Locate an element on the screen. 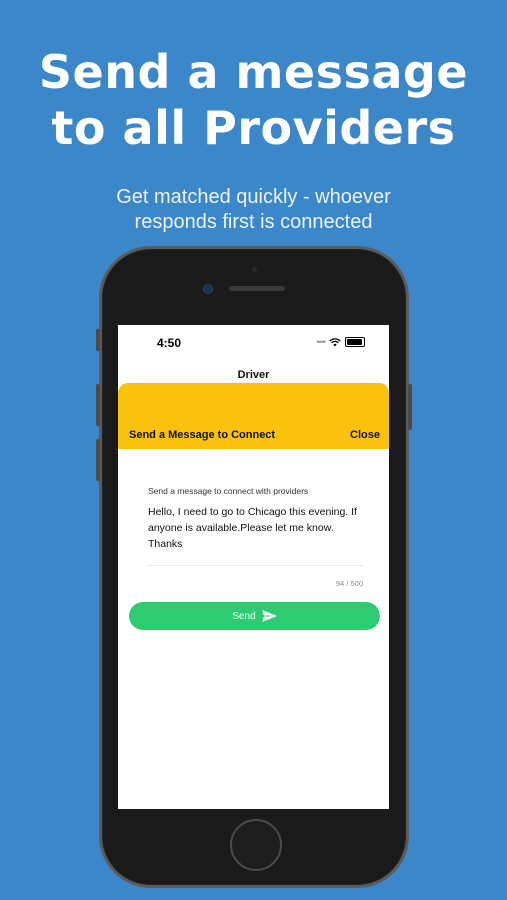  message-field-underline is located at coordinates (255, 565).